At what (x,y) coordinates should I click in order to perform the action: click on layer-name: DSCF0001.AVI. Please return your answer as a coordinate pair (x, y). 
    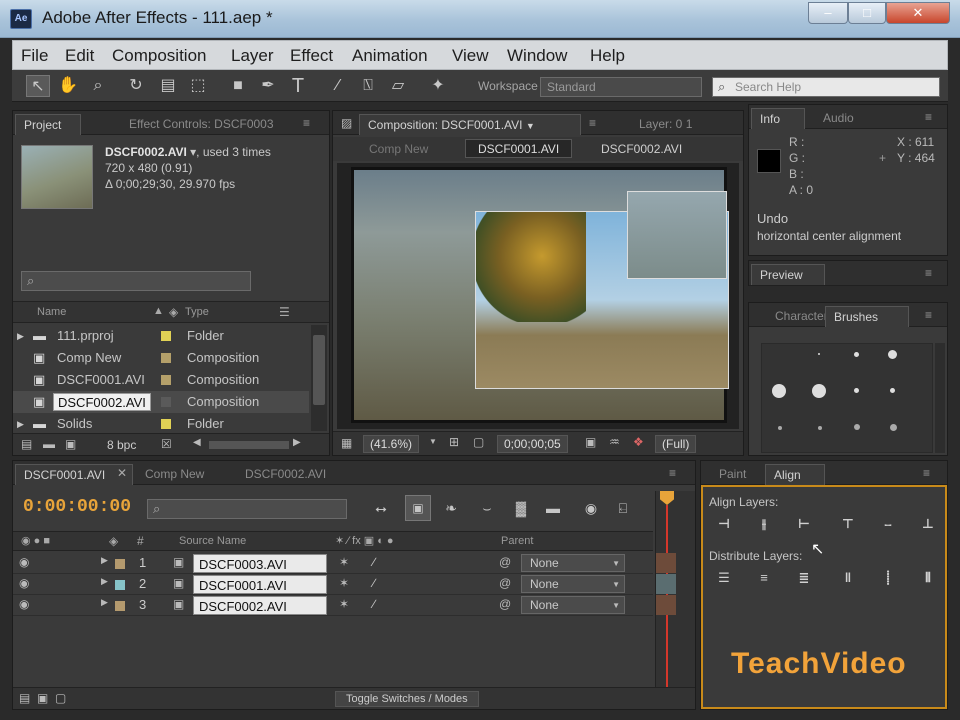
    Looking at the image, I should click on (260, 584).